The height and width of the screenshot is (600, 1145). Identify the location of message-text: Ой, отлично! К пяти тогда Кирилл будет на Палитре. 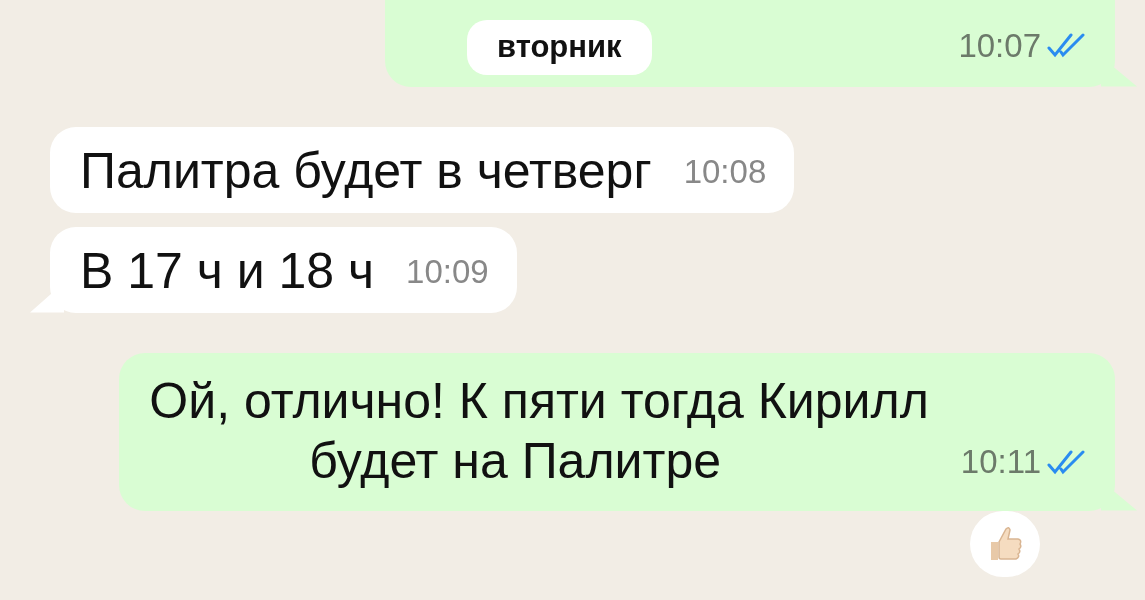
(539, 431).